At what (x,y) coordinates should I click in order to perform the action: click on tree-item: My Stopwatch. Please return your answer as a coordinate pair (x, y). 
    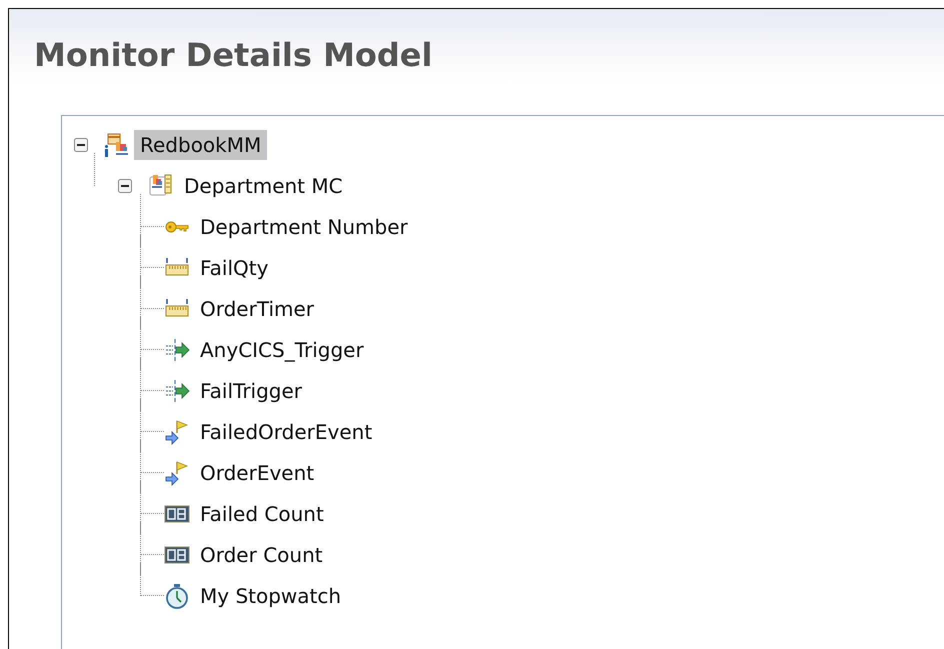
    Looking at the image, I should click on (271, 595).